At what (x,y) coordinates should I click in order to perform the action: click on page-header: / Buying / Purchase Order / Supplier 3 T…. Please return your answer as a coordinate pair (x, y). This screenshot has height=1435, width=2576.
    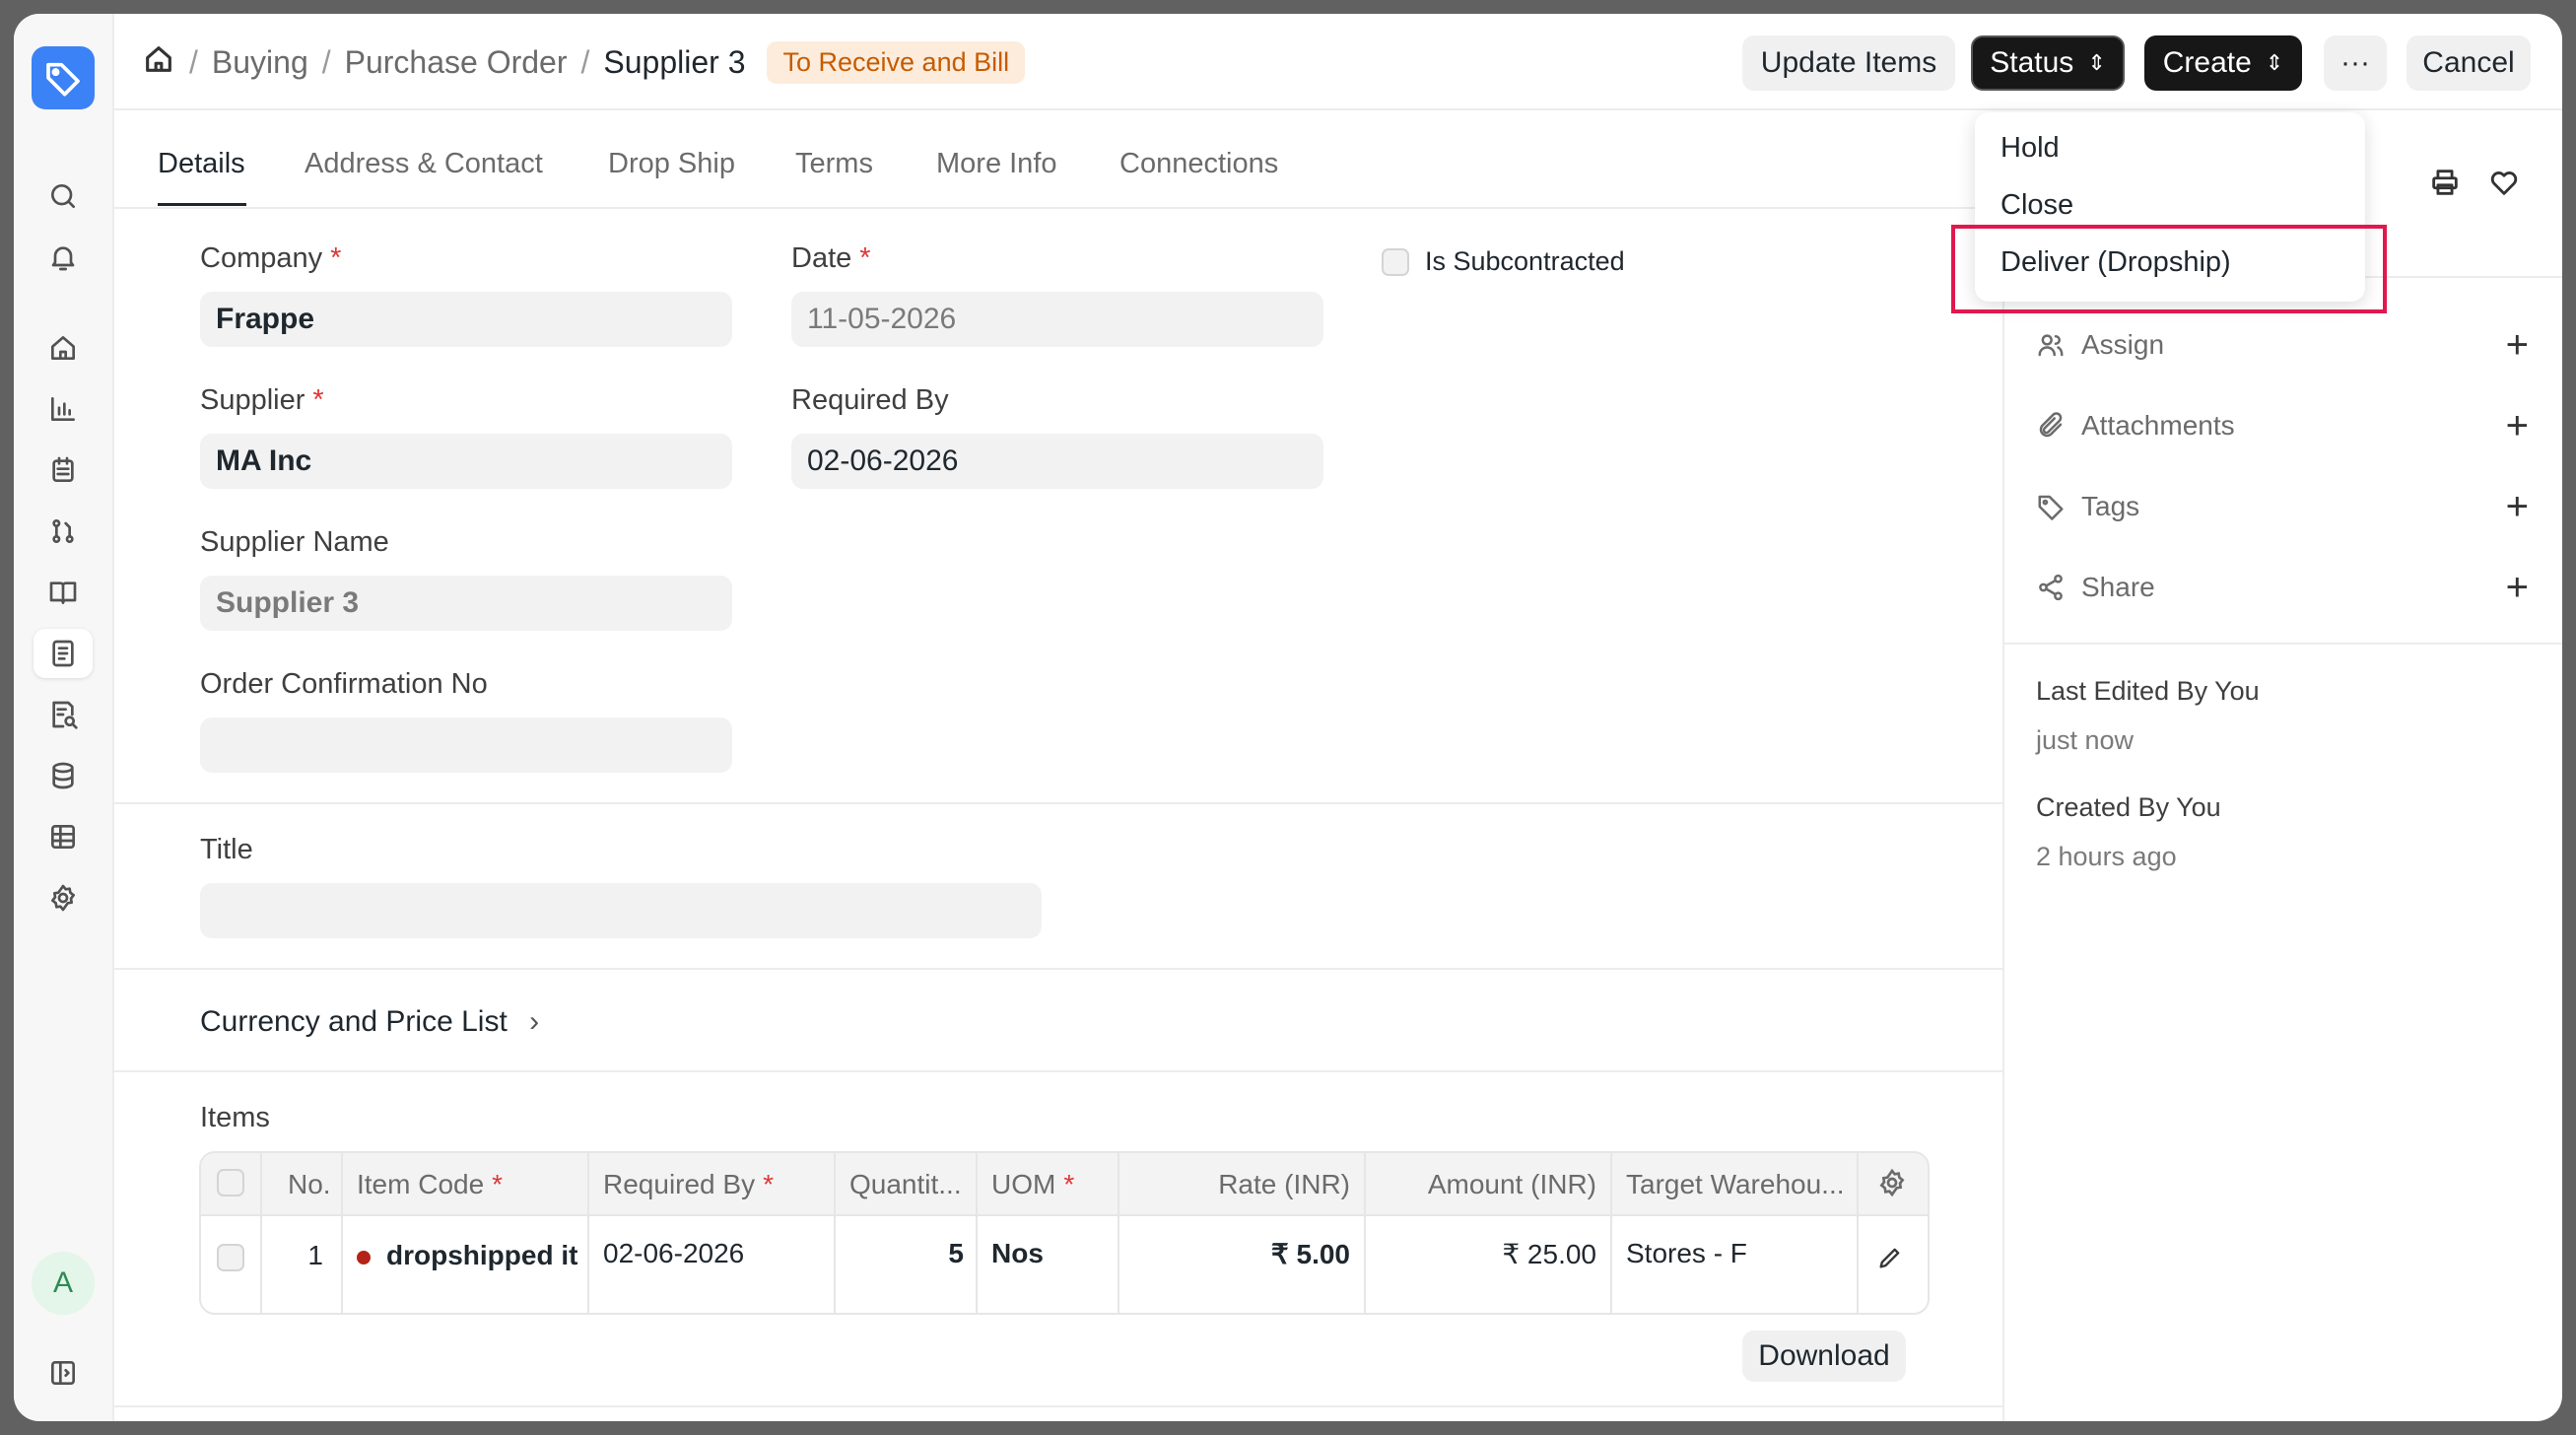
    Looking at the image, I should click on (1338, 62).